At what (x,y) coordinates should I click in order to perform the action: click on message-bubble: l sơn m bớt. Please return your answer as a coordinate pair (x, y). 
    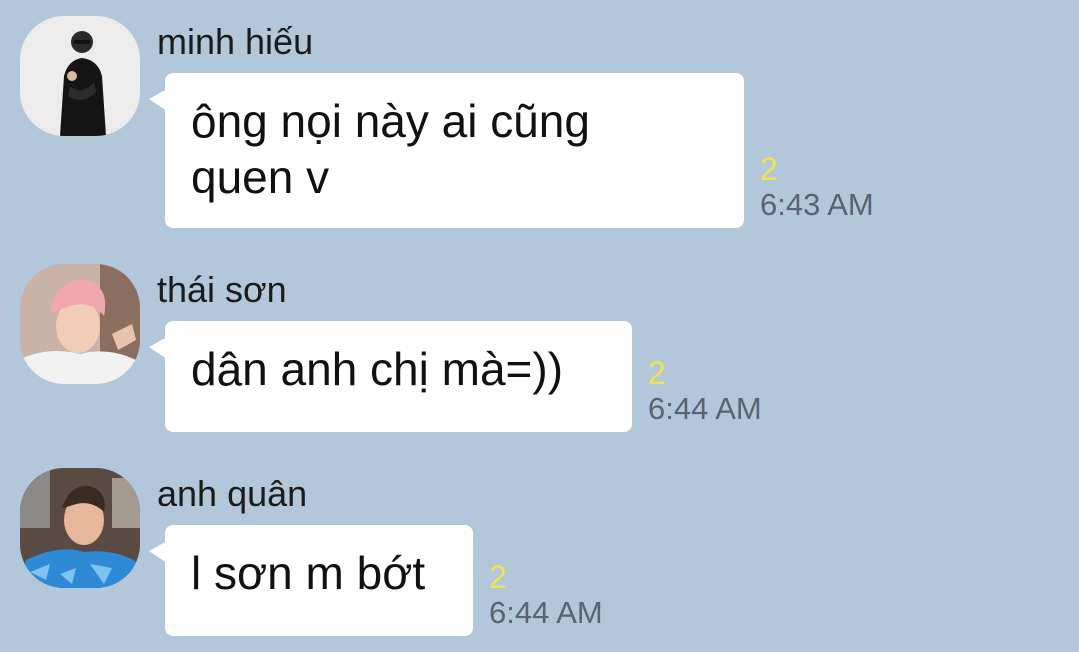
    Looking at the image, I should click on (311, 580).